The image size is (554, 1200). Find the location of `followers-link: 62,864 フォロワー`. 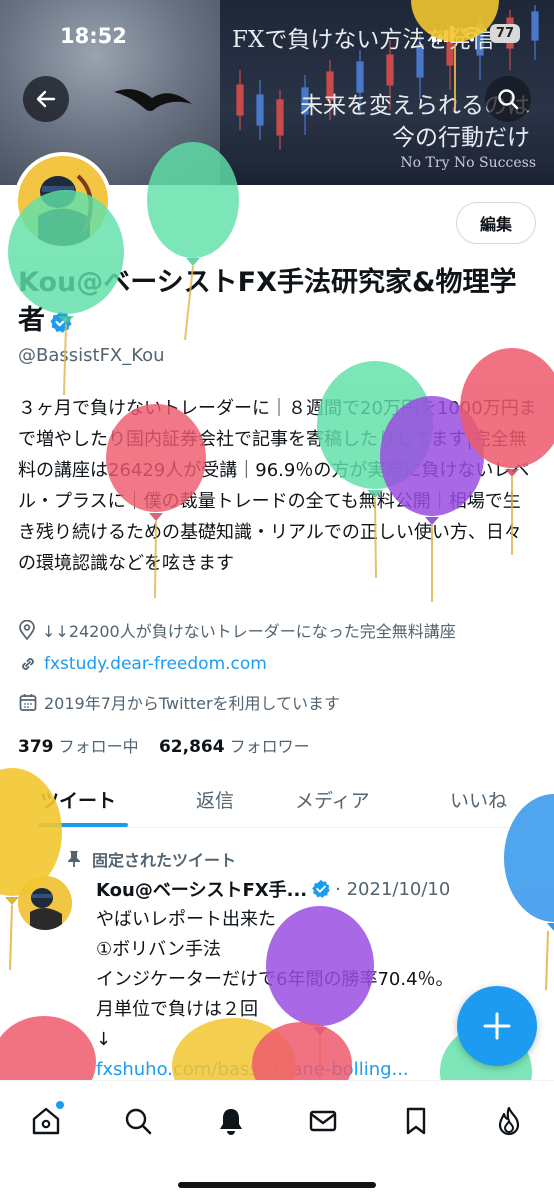

followers-link: 62,864 フォロワー is located at coordinates (234, 747).